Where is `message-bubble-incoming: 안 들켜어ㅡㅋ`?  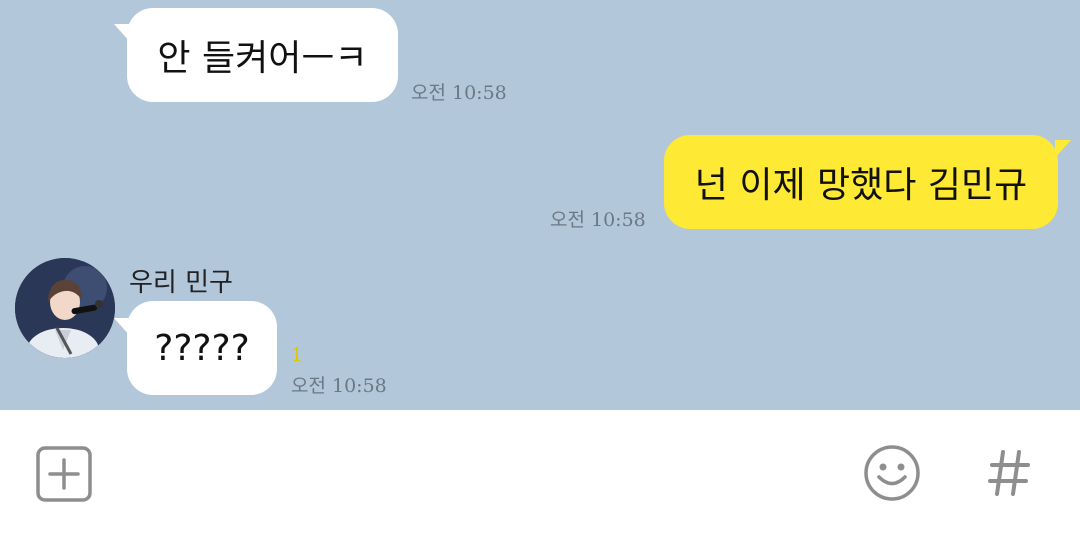 message-bubble-incoming: 안 들켜어ㅡㅋ is located at coordinates (262, 55).